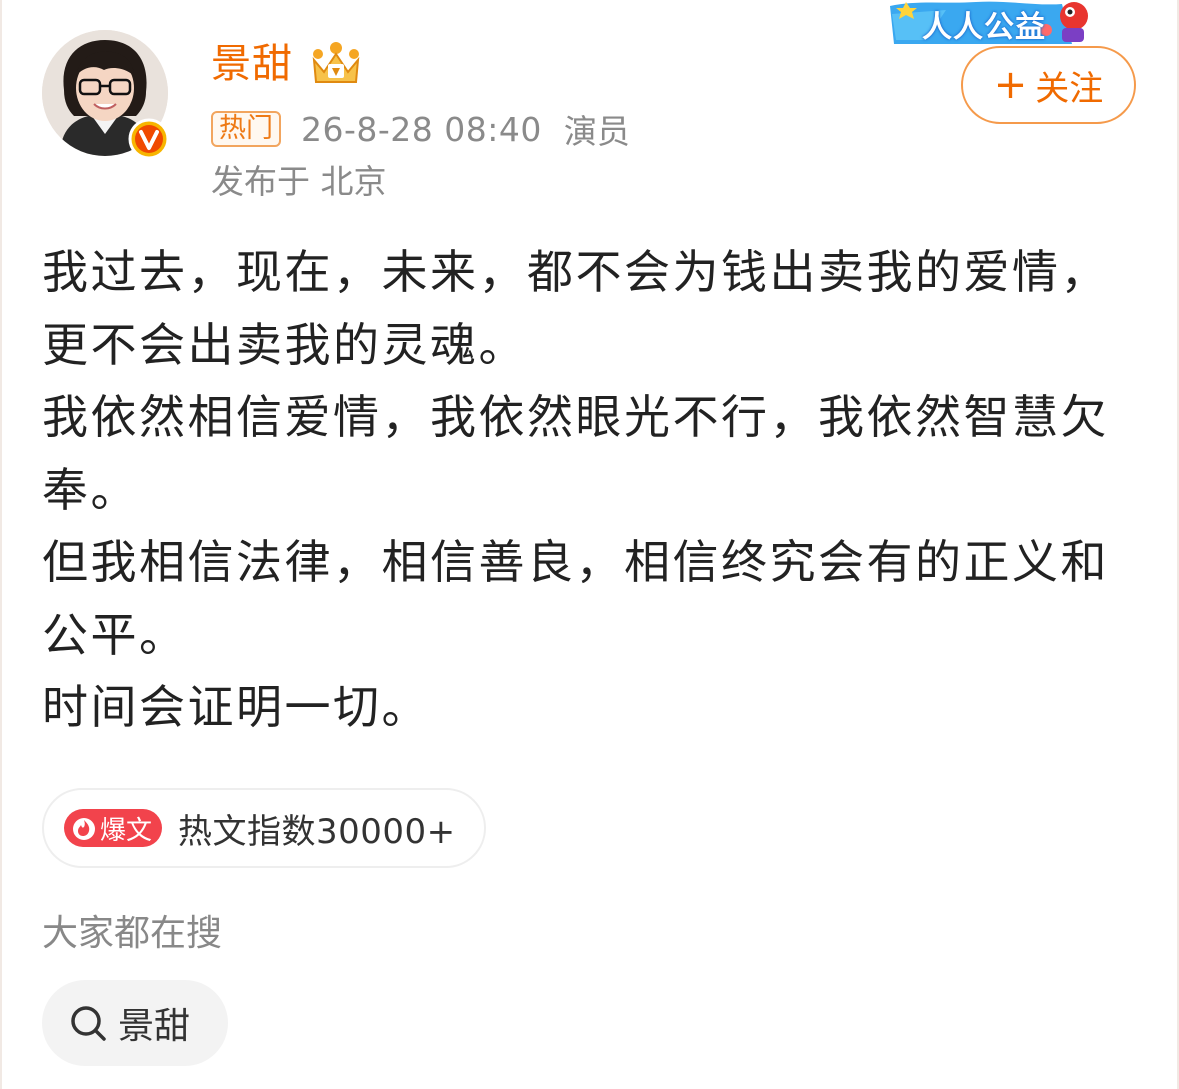  What do you see at coordinates (596, 131) in the screenshot?
I see `user-role: 演员` at bounding box center [596, 131].